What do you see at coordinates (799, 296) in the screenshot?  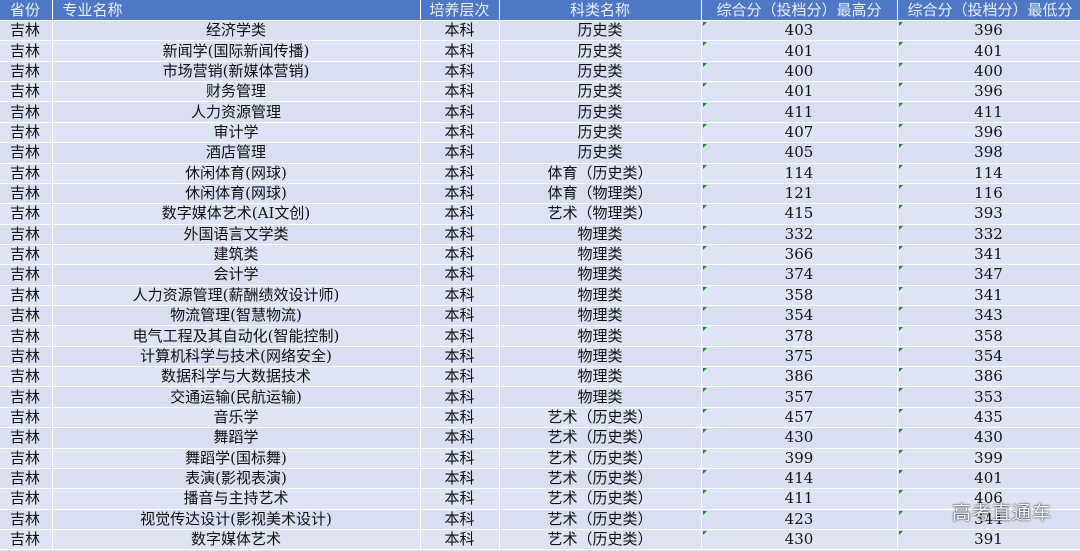 I see `max-score-cell: 358` at bounding box center [799, 296].